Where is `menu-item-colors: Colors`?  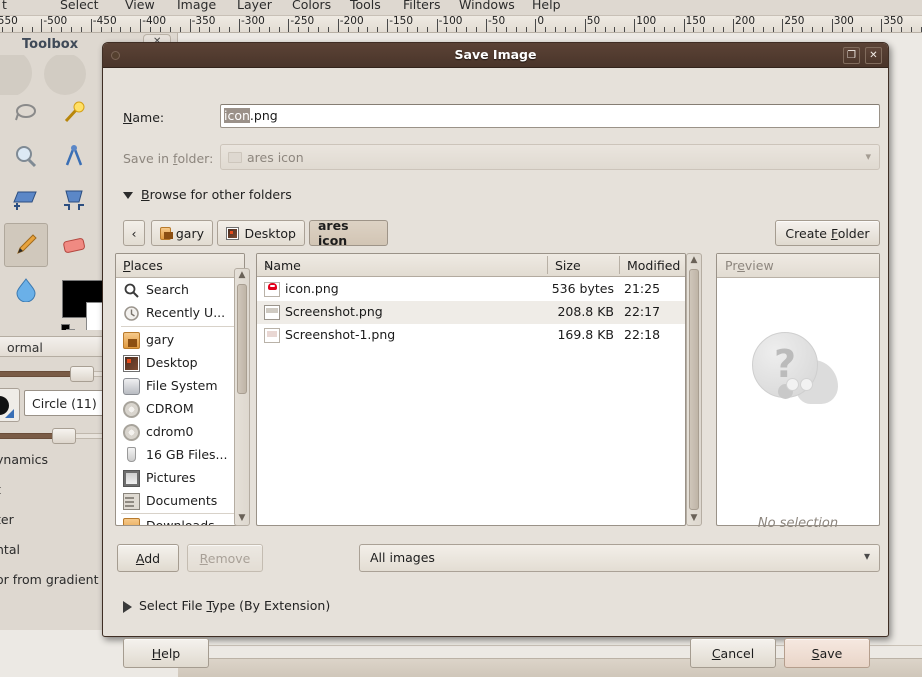
menu-item-colors: Colors is located at coordinates (311, 6).